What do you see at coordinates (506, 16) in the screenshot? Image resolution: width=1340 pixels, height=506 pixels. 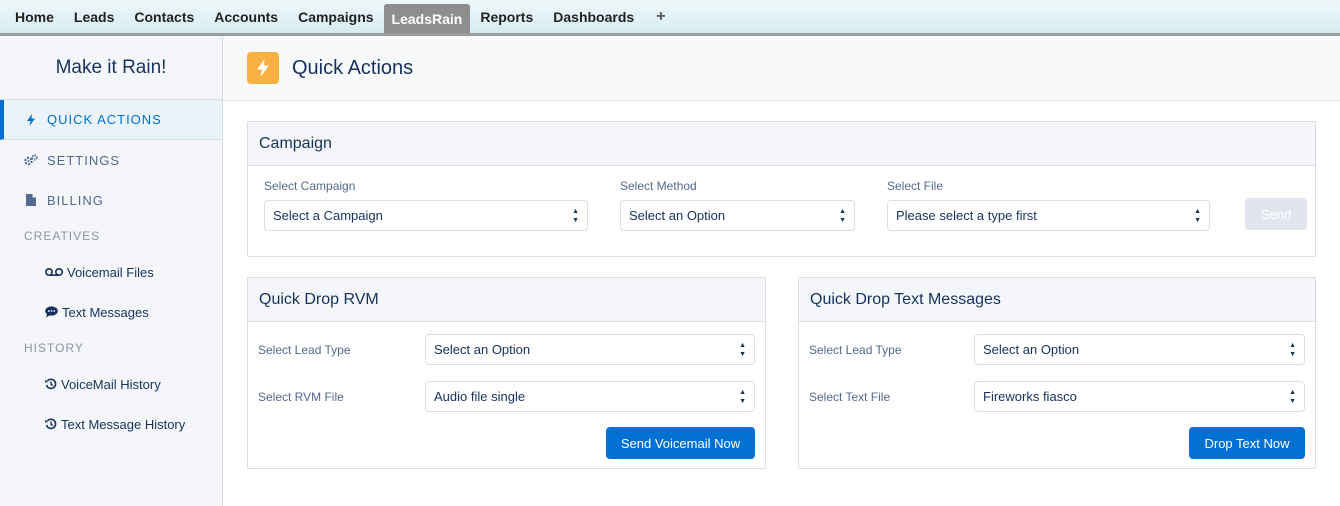 I see `tab-reports: Reports` at bounding box center [506, 16].